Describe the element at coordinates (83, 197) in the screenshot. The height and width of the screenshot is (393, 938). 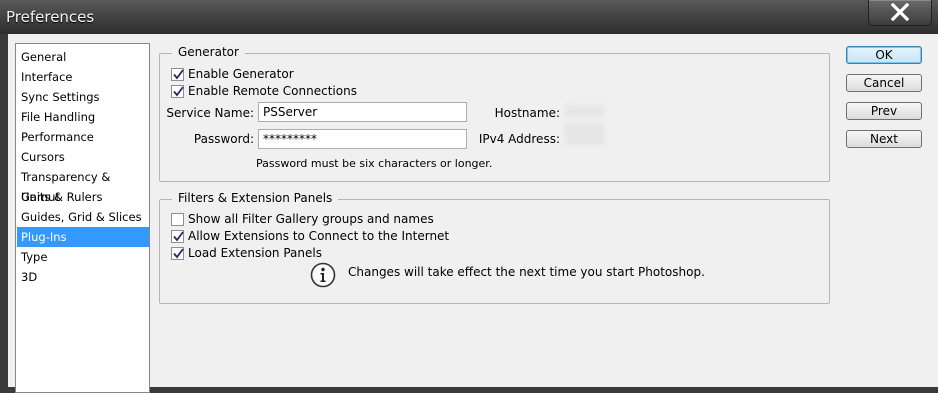
I see `sidebar-item-units-rulers: Units & Rulers` at that location.